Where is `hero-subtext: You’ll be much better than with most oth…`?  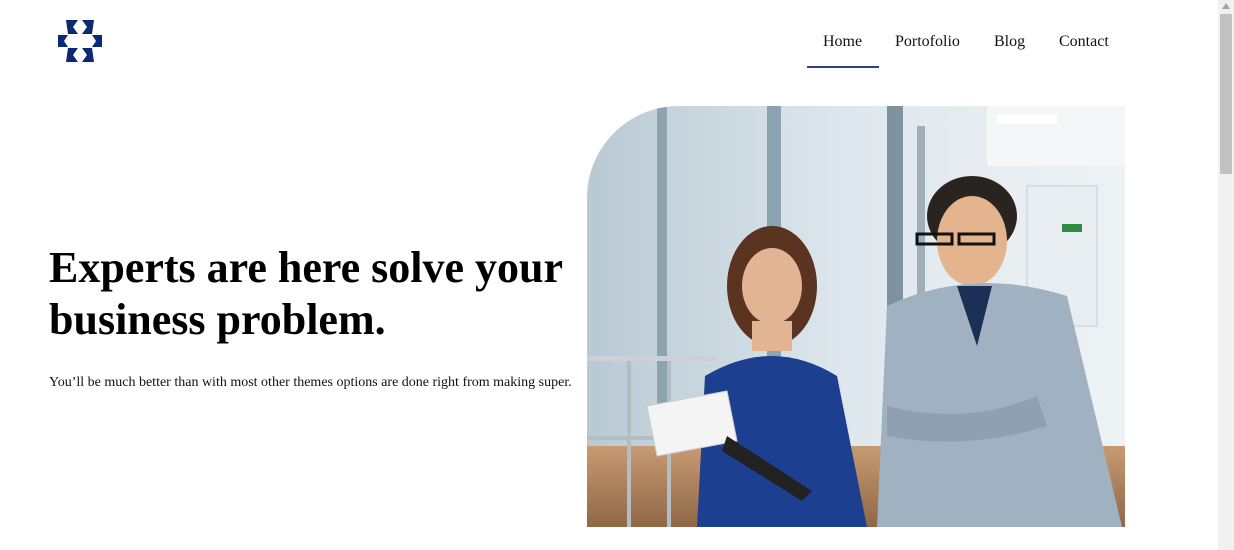
hero-subtext: You’ll be much better than with most oth… is located at coordinates (310, 382).